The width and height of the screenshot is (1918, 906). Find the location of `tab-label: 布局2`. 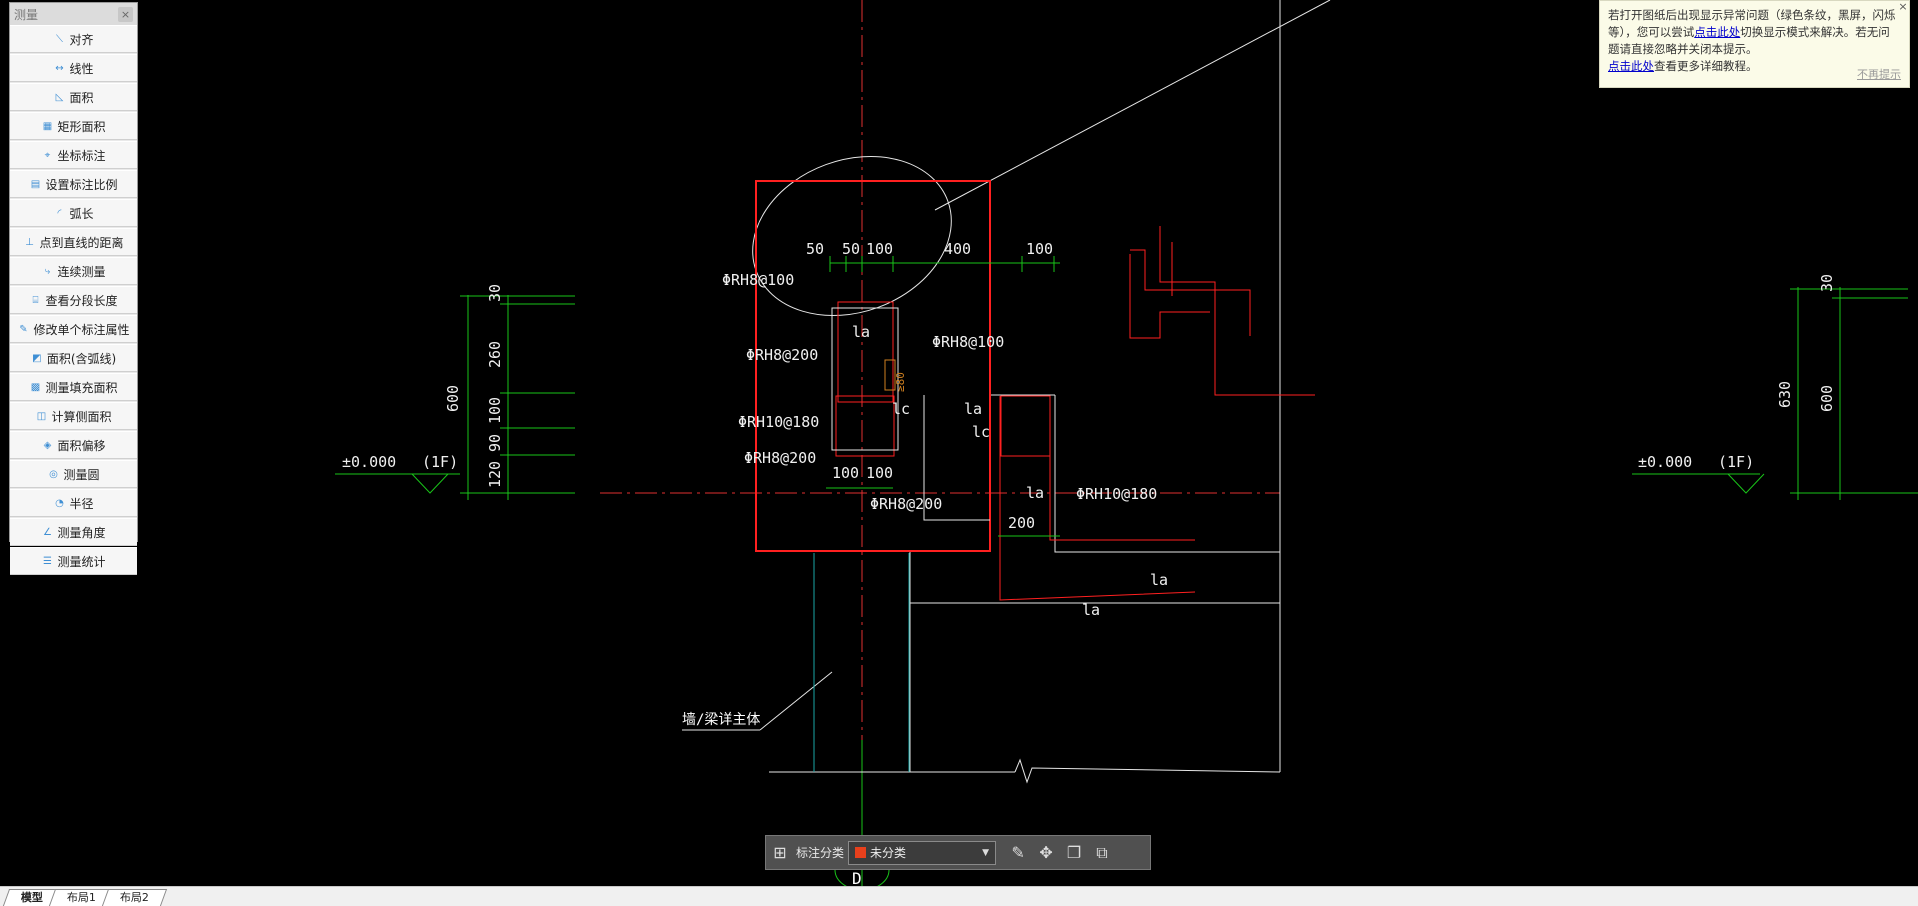

tab-label: 布局2 is located at coordinates (134, 897).